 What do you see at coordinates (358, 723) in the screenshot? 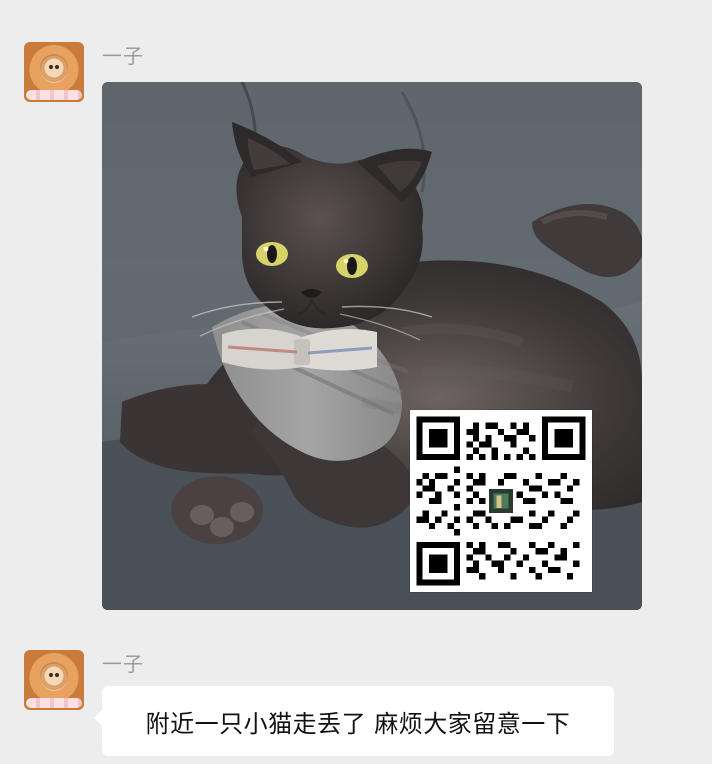
I see `message-text: 附近一只小猫走丢了 麻烦大家留意一下` at bounding box center [358, 723].